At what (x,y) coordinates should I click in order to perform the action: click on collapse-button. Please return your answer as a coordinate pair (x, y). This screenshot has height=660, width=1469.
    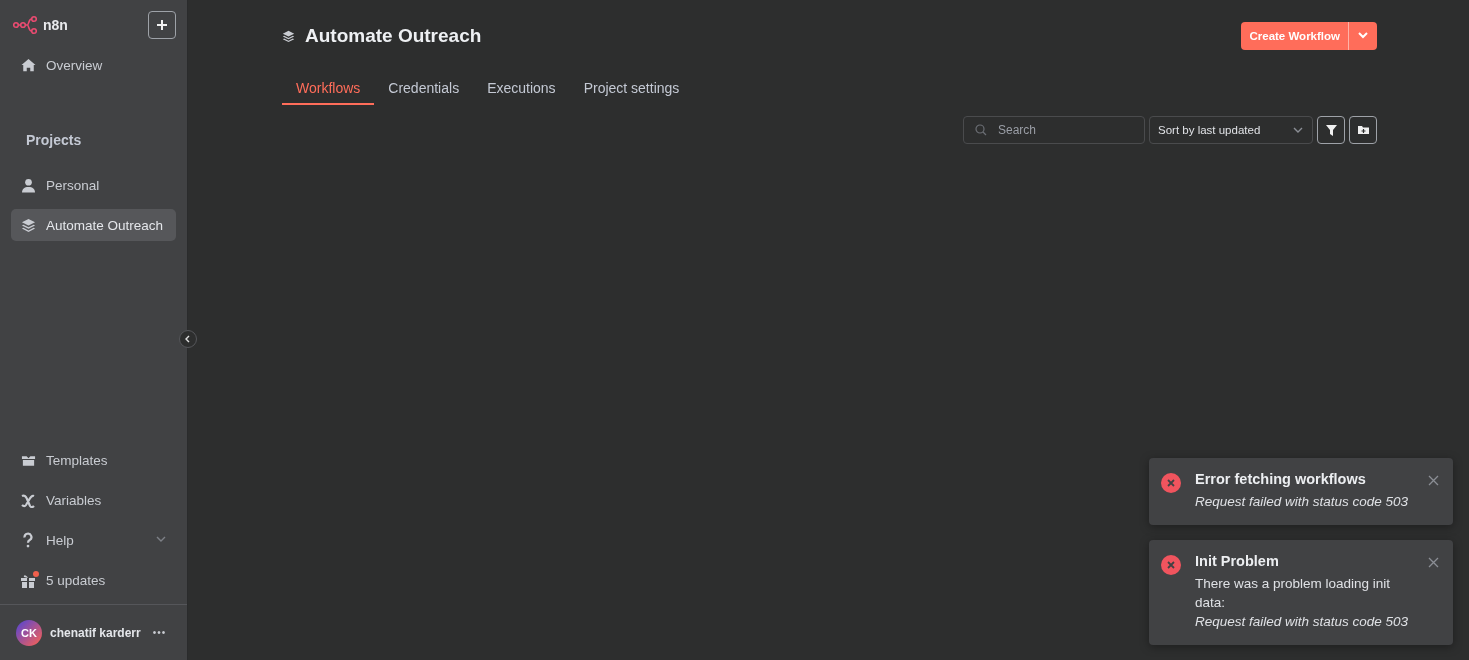
    Looking at the image, I should click on (188, 339).